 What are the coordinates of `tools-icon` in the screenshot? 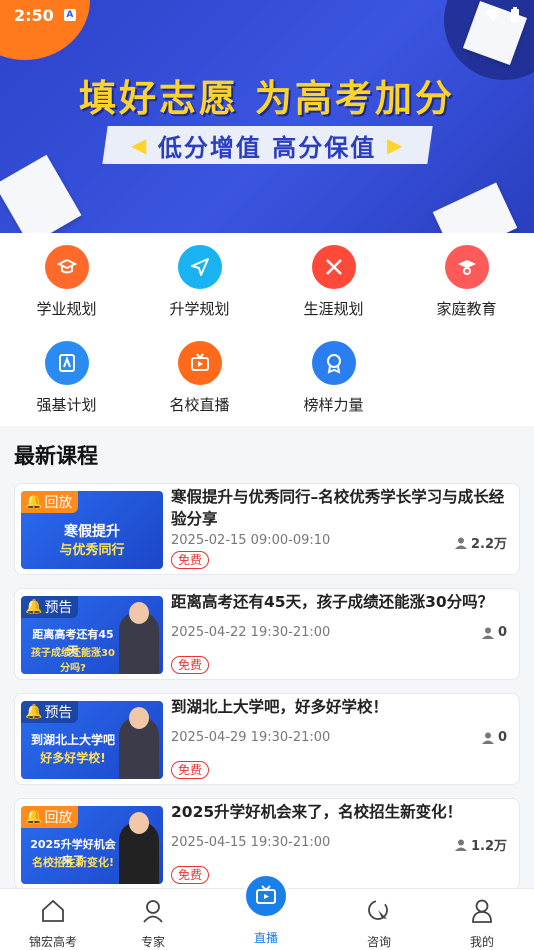 It's located at (333, 267).